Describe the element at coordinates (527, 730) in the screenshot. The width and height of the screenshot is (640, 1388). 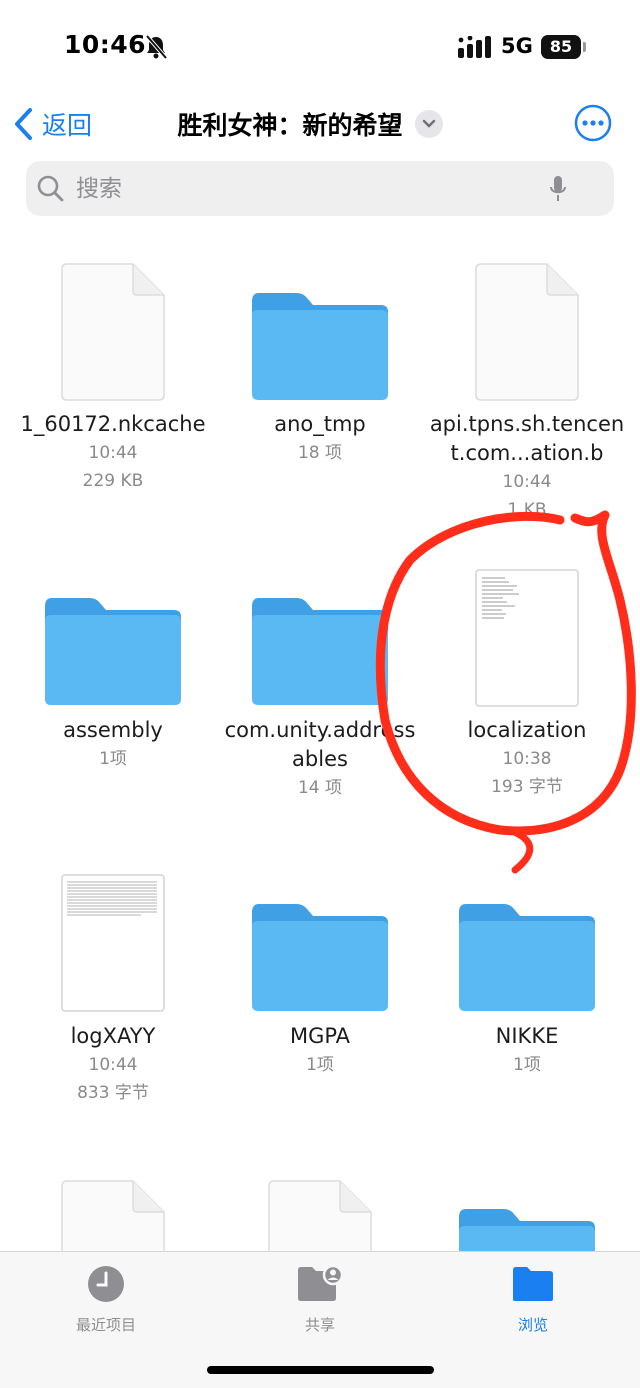
I see `item-name: localization` at that location.